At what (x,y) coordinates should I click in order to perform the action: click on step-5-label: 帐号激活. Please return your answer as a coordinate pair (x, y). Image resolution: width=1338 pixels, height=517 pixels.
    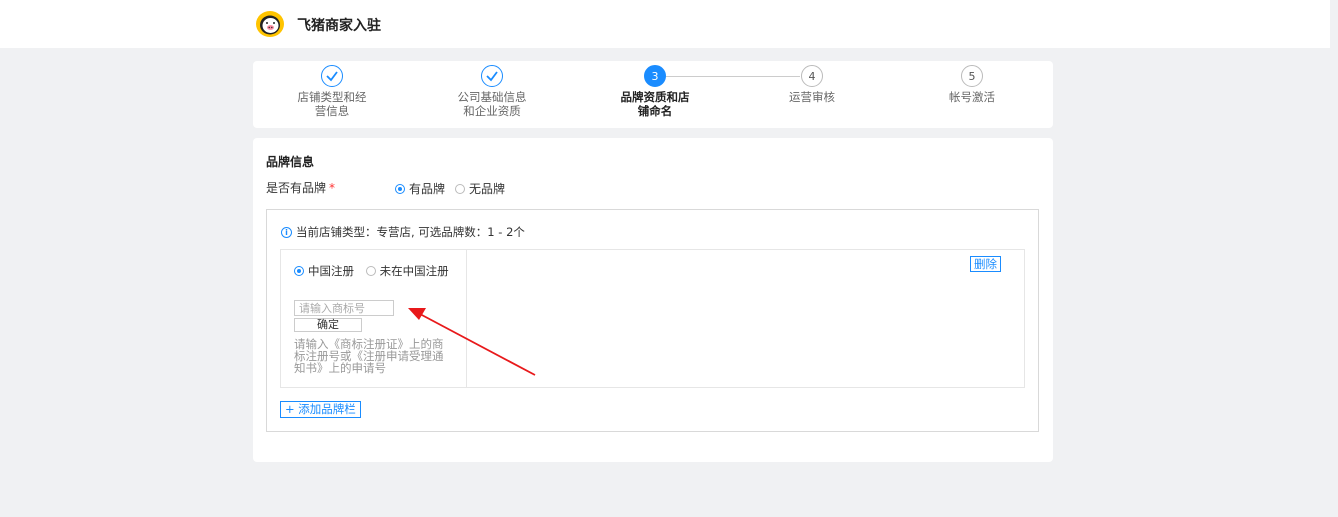
    Looking at the image, I should click on (972, 97).